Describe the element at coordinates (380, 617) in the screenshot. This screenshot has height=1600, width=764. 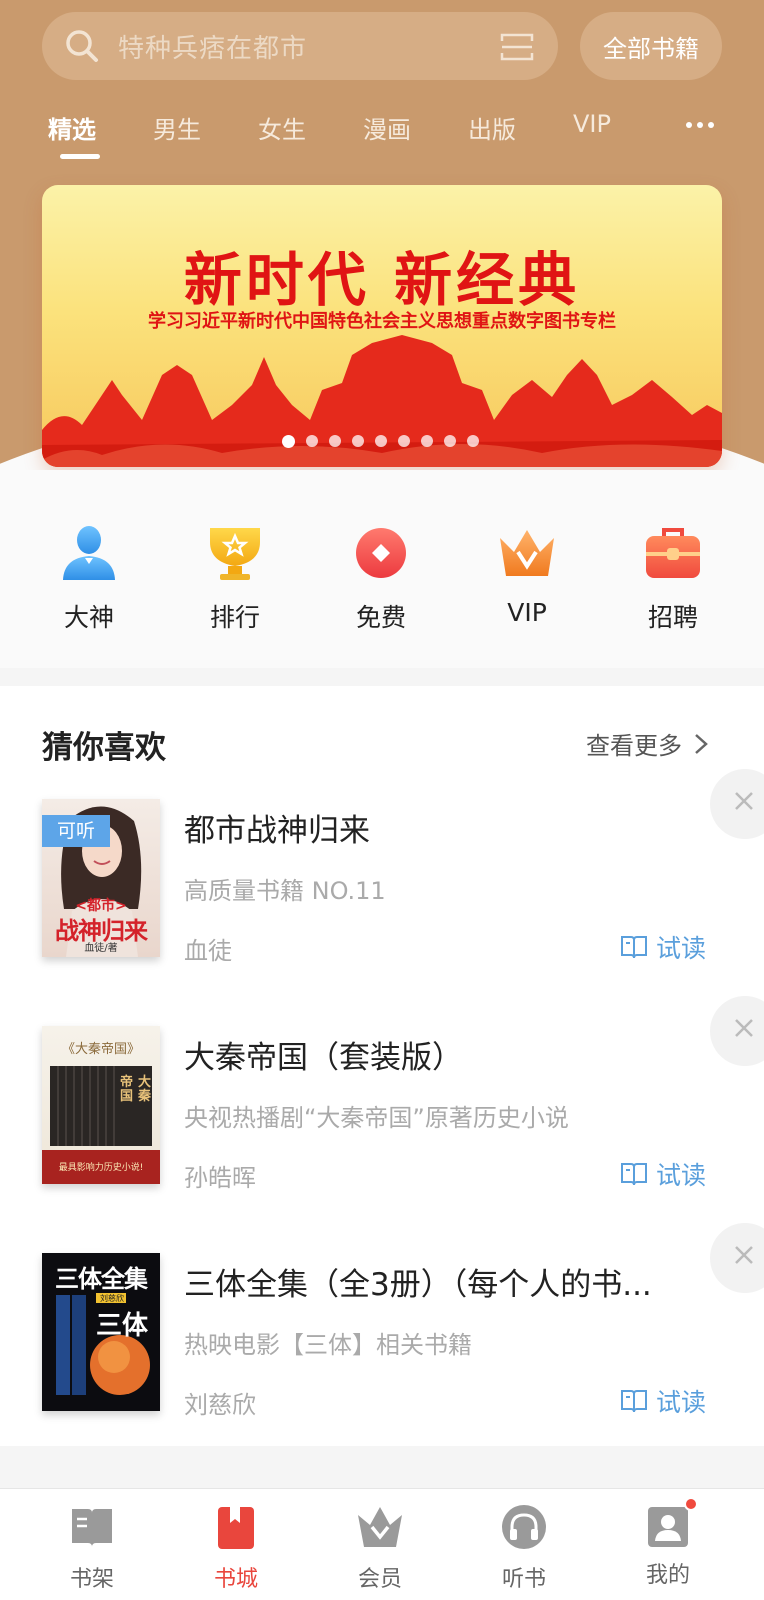
I see `quick-link-label: 免费` at that location.